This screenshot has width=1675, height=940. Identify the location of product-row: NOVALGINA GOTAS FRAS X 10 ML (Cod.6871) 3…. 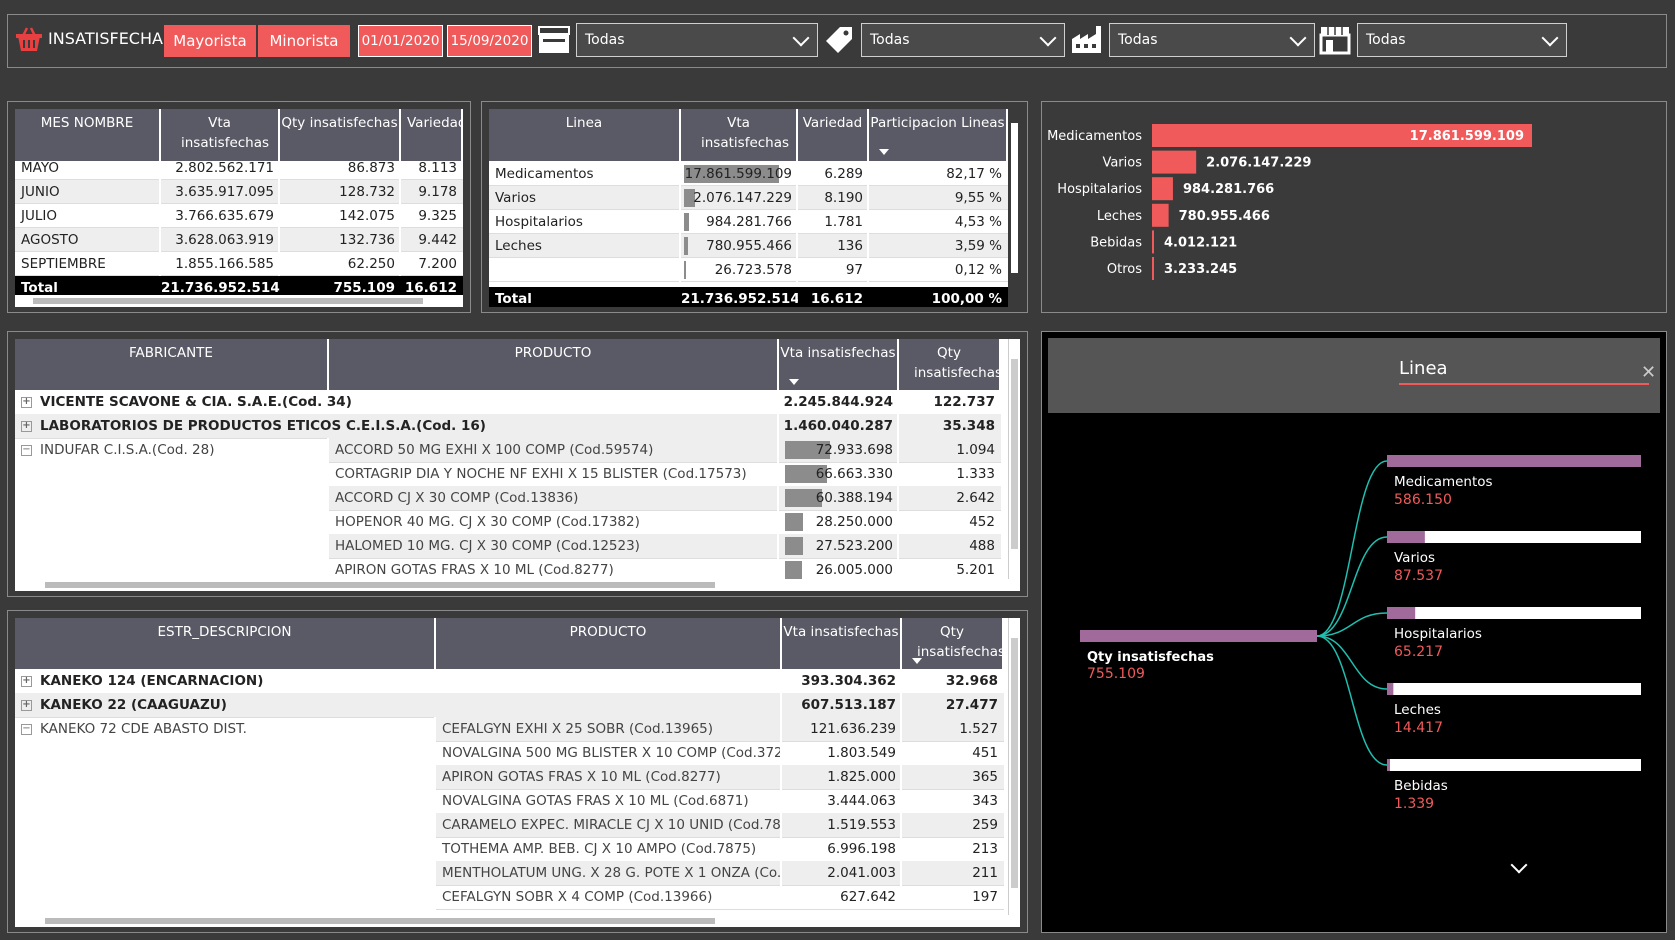
(720, 801).